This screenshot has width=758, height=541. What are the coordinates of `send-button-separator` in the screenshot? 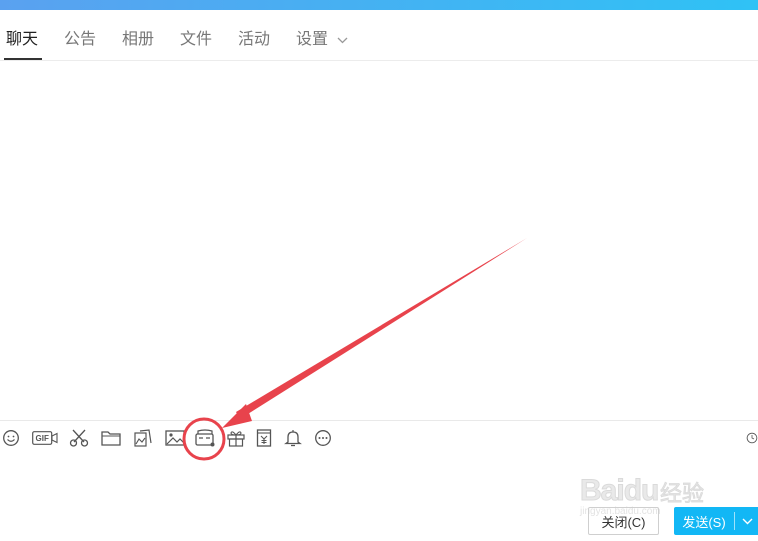 It's located at (734, 521).